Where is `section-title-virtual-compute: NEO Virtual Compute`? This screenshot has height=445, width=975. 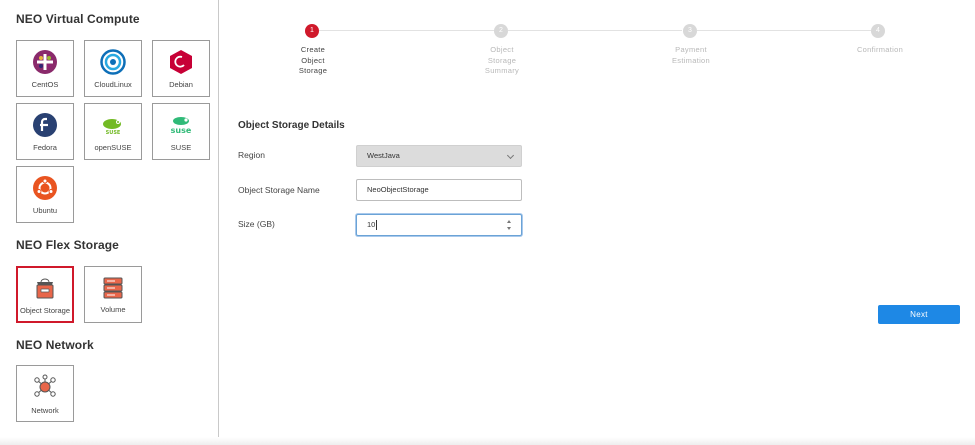
section-title-virtual-compute: NEO Virtual Compute is located at coordinates (78, 19).